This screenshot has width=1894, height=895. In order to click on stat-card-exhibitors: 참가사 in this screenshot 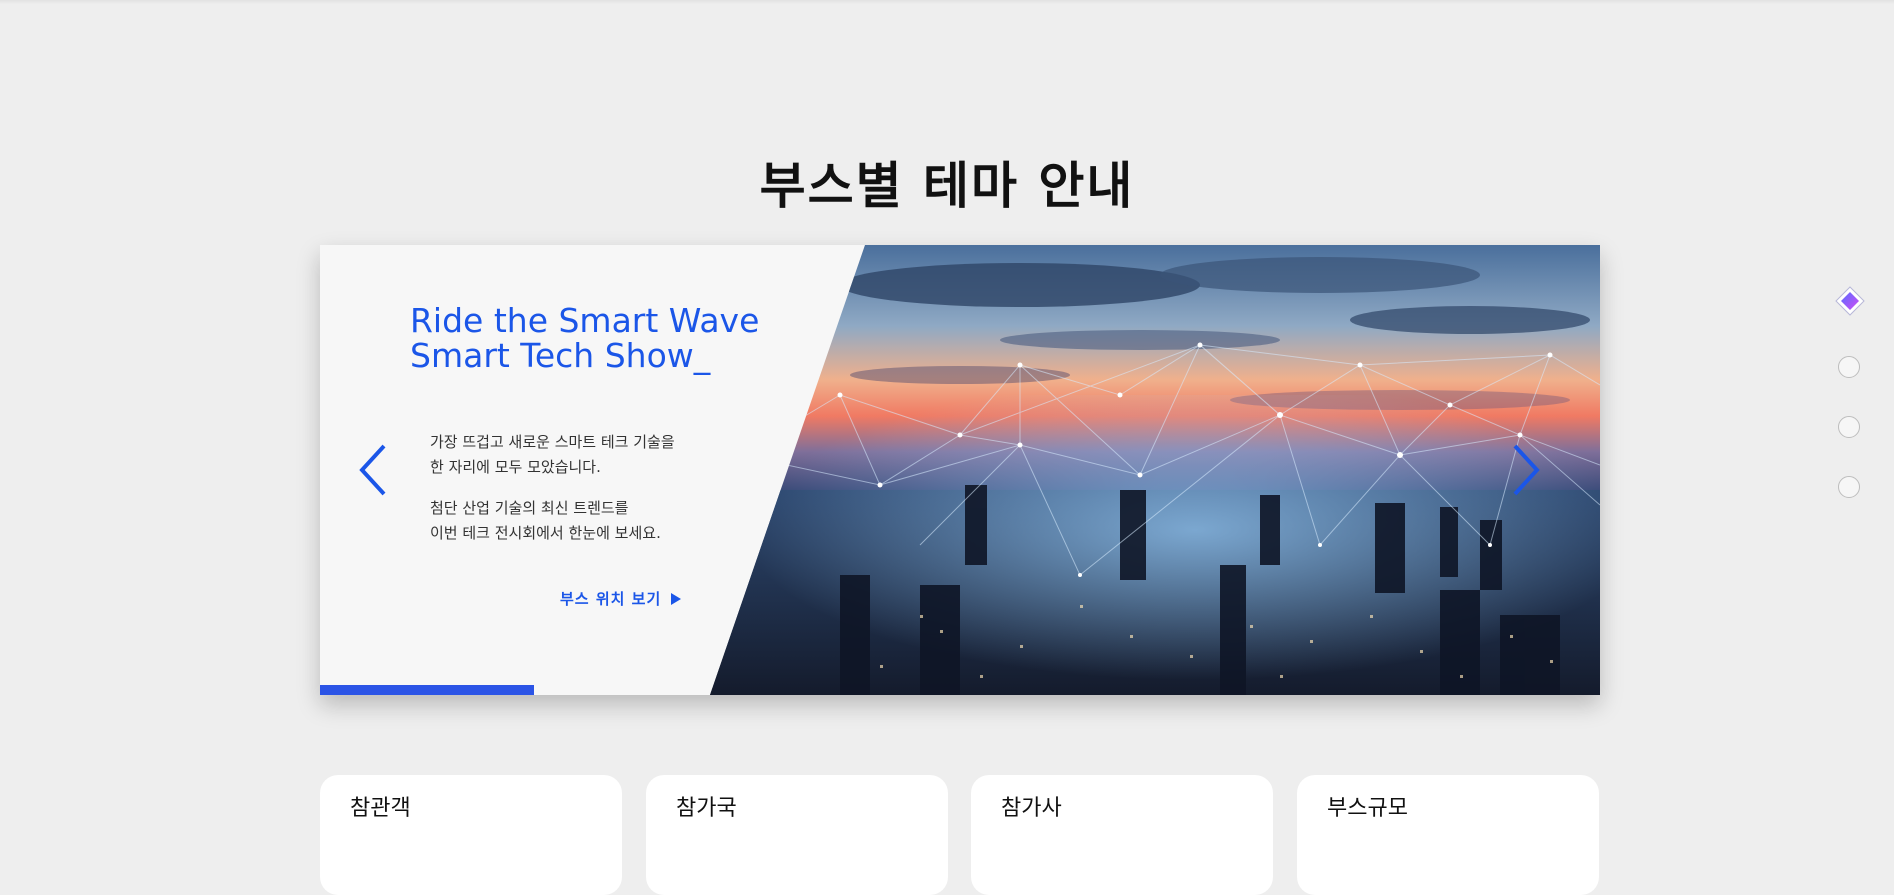, I will do `click(1122, 835)`.